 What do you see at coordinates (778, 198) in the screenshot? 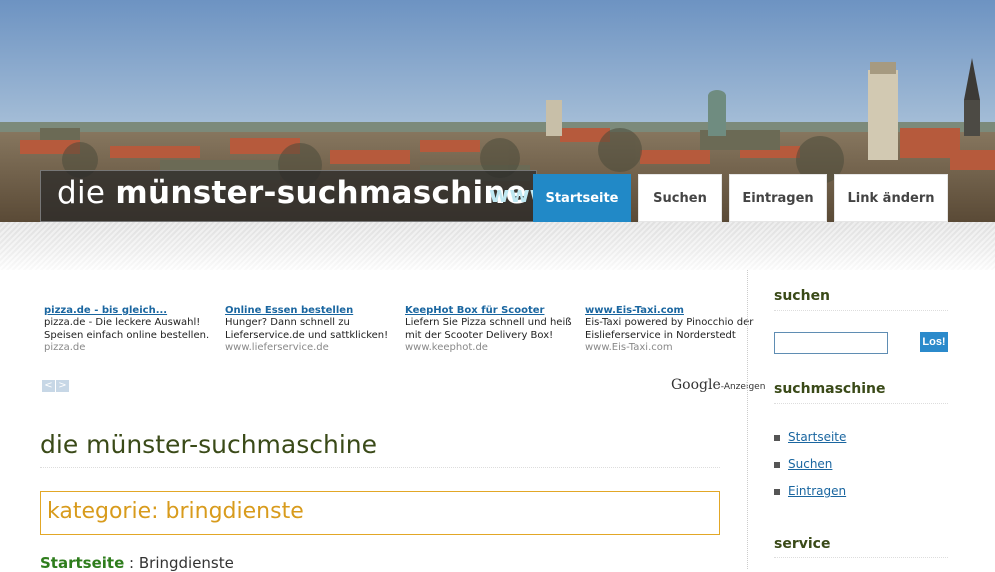
I see `nav-eintragen: Eintragen` at bounding box center [778, 198].